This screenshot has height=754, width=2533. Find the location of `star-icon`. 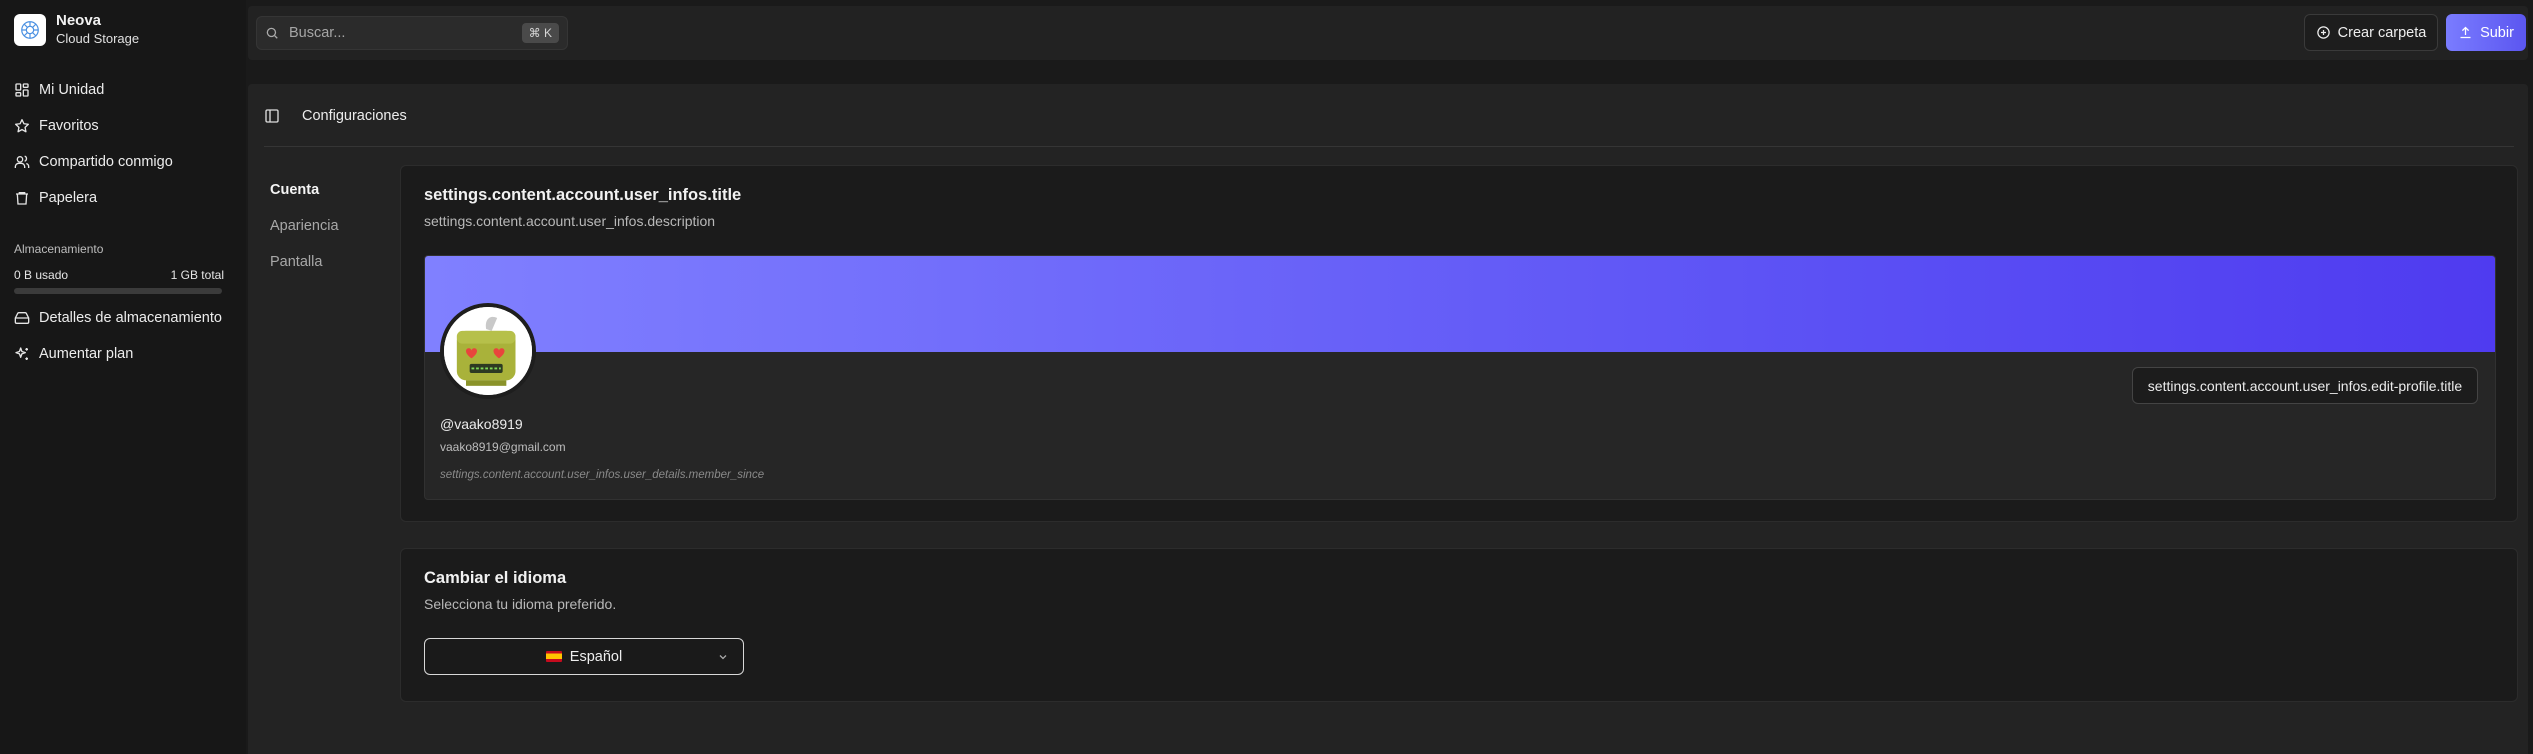

star-icon is located at coordinates (22, 126).